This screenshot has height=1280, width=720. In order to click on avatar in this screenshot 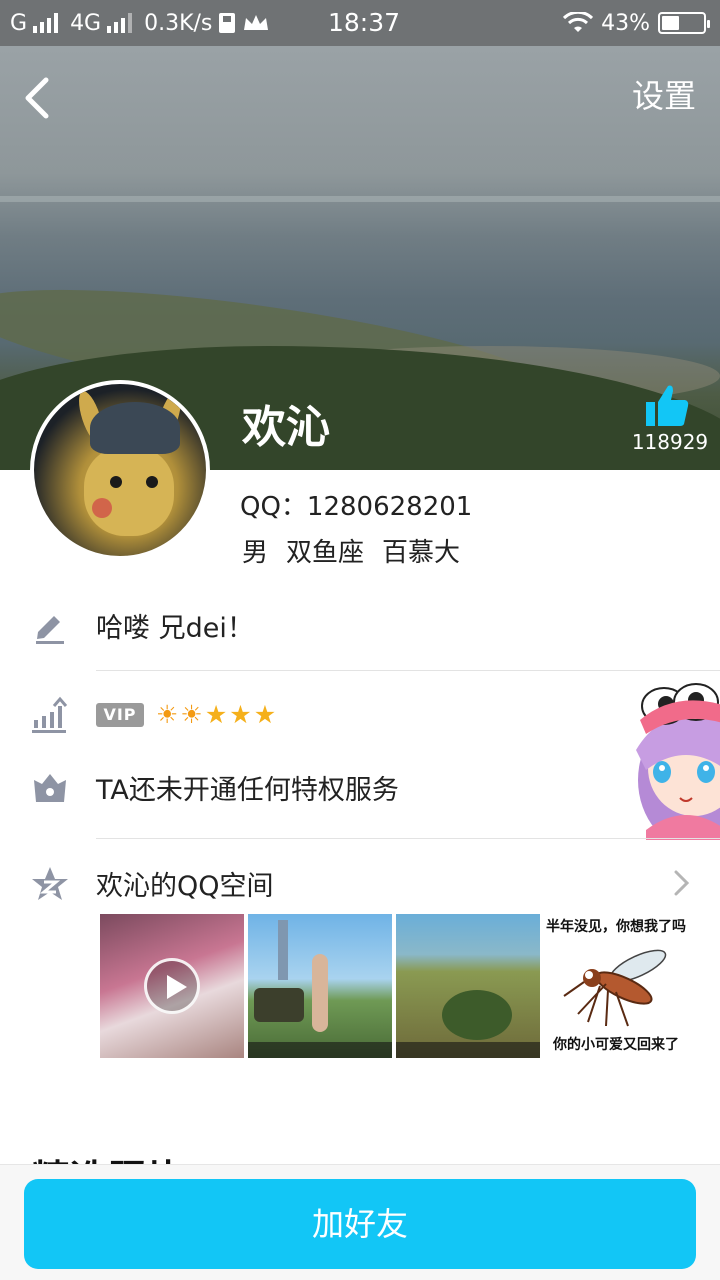, I will do `click(120, 470)`.